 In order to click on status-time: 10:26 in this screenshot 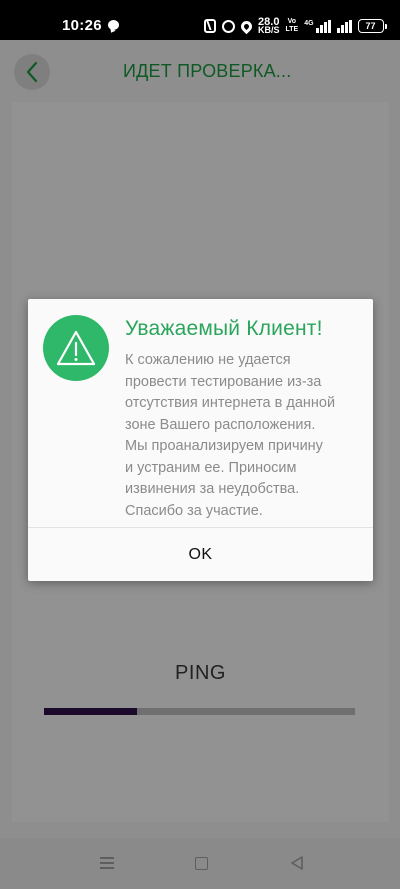, I will do `click(82, 25)`.